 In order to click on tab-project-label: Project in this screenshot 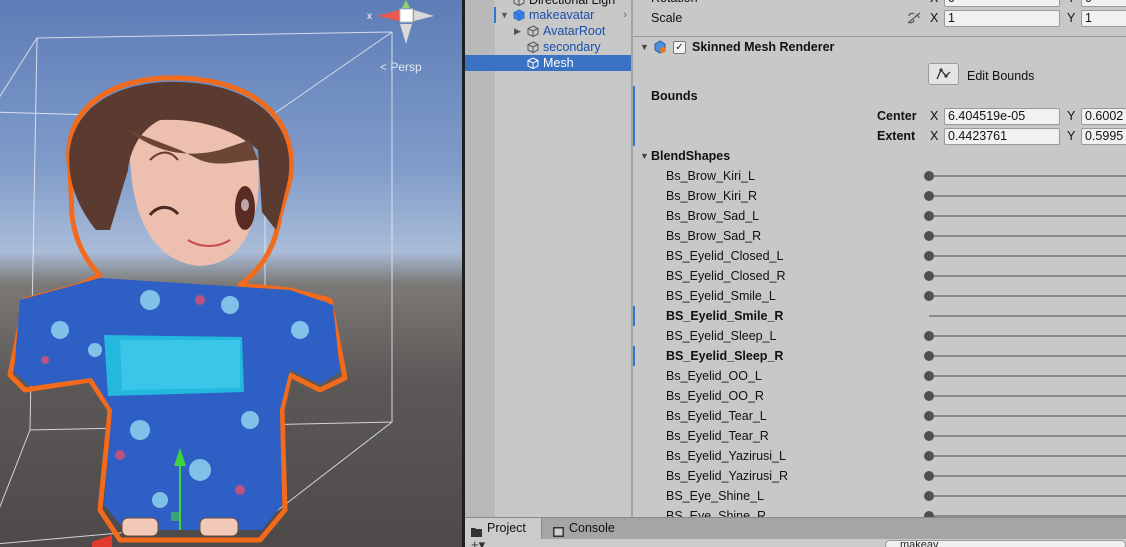, I will do `click(506, 528)`.